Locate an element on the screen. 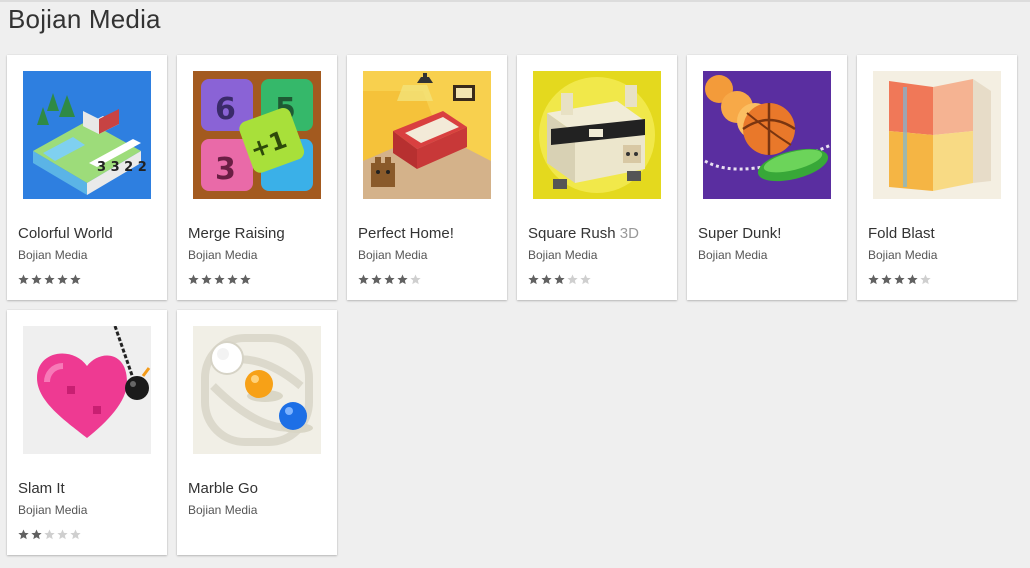 The width and height of the screenshot is (1030, 568). app-card-slam-it: Slam It Bojian Media is located at coordinates (87, 432).